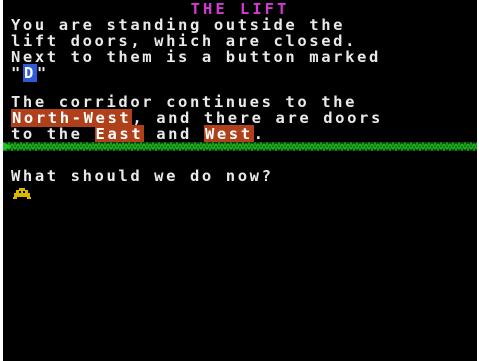 This screenshot has height=361, width=479. Describe the element at coordinates (142, 176) in the screenshot. I see `command-prompt: What should we do now?` at that location.